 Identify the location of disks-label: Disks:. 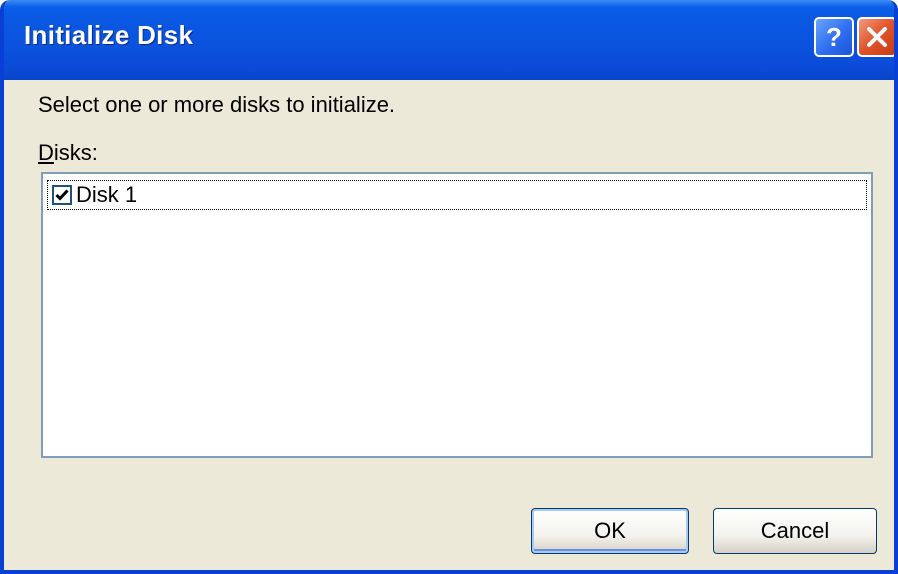
(68, 153).